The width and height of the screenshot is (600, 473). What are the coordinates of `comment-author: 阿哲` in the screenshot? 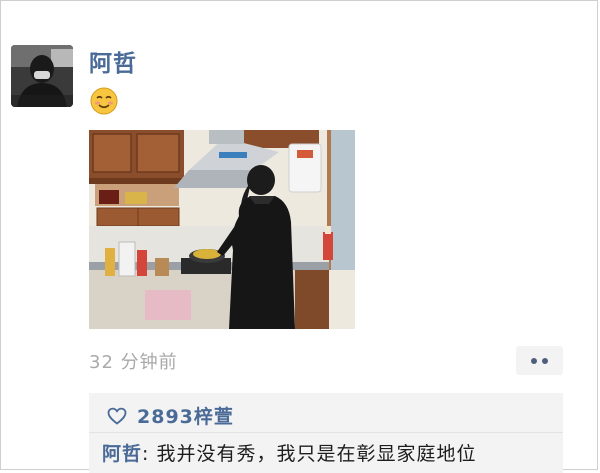 It's located at (122, 454).